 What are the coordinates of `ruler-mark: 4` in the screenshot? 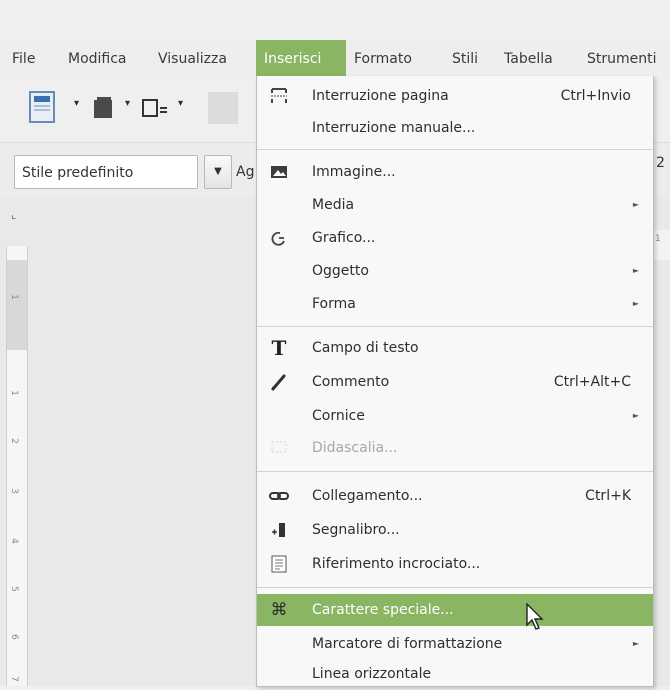 It's located at (13, 541).